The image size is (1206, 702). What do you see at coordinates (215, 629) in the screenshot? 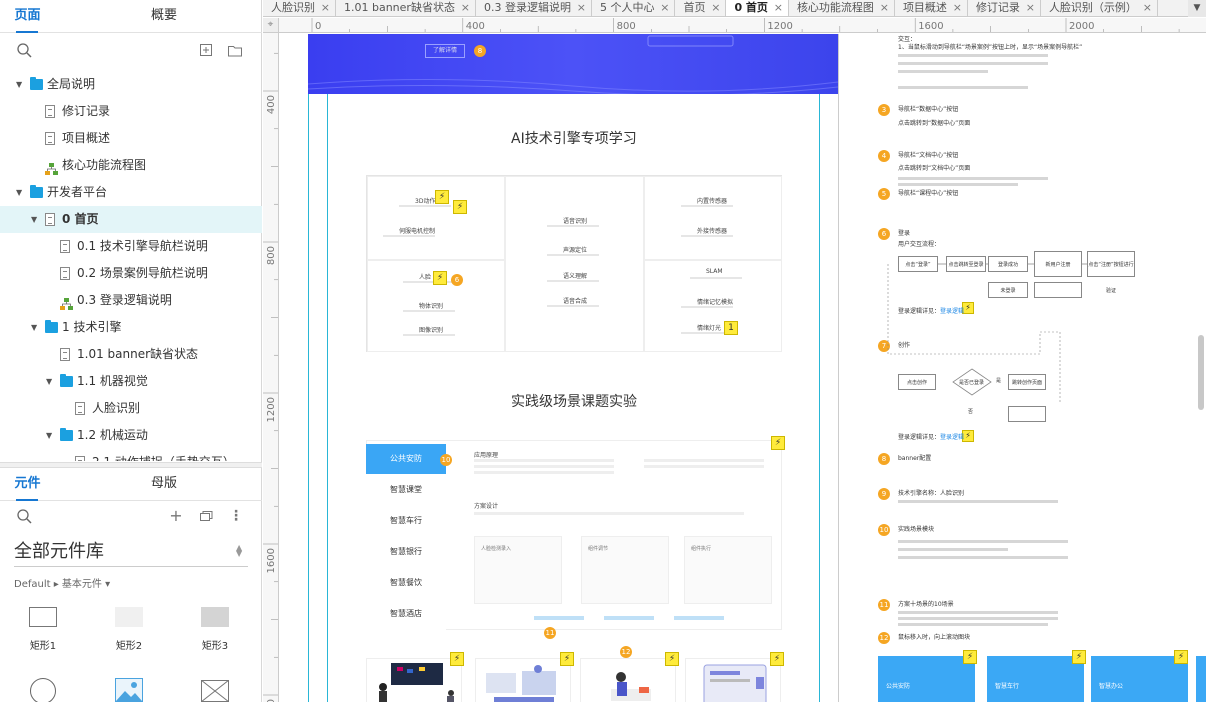
I see `widget-rect3: 矩形3` at bounding box center [215, 629].